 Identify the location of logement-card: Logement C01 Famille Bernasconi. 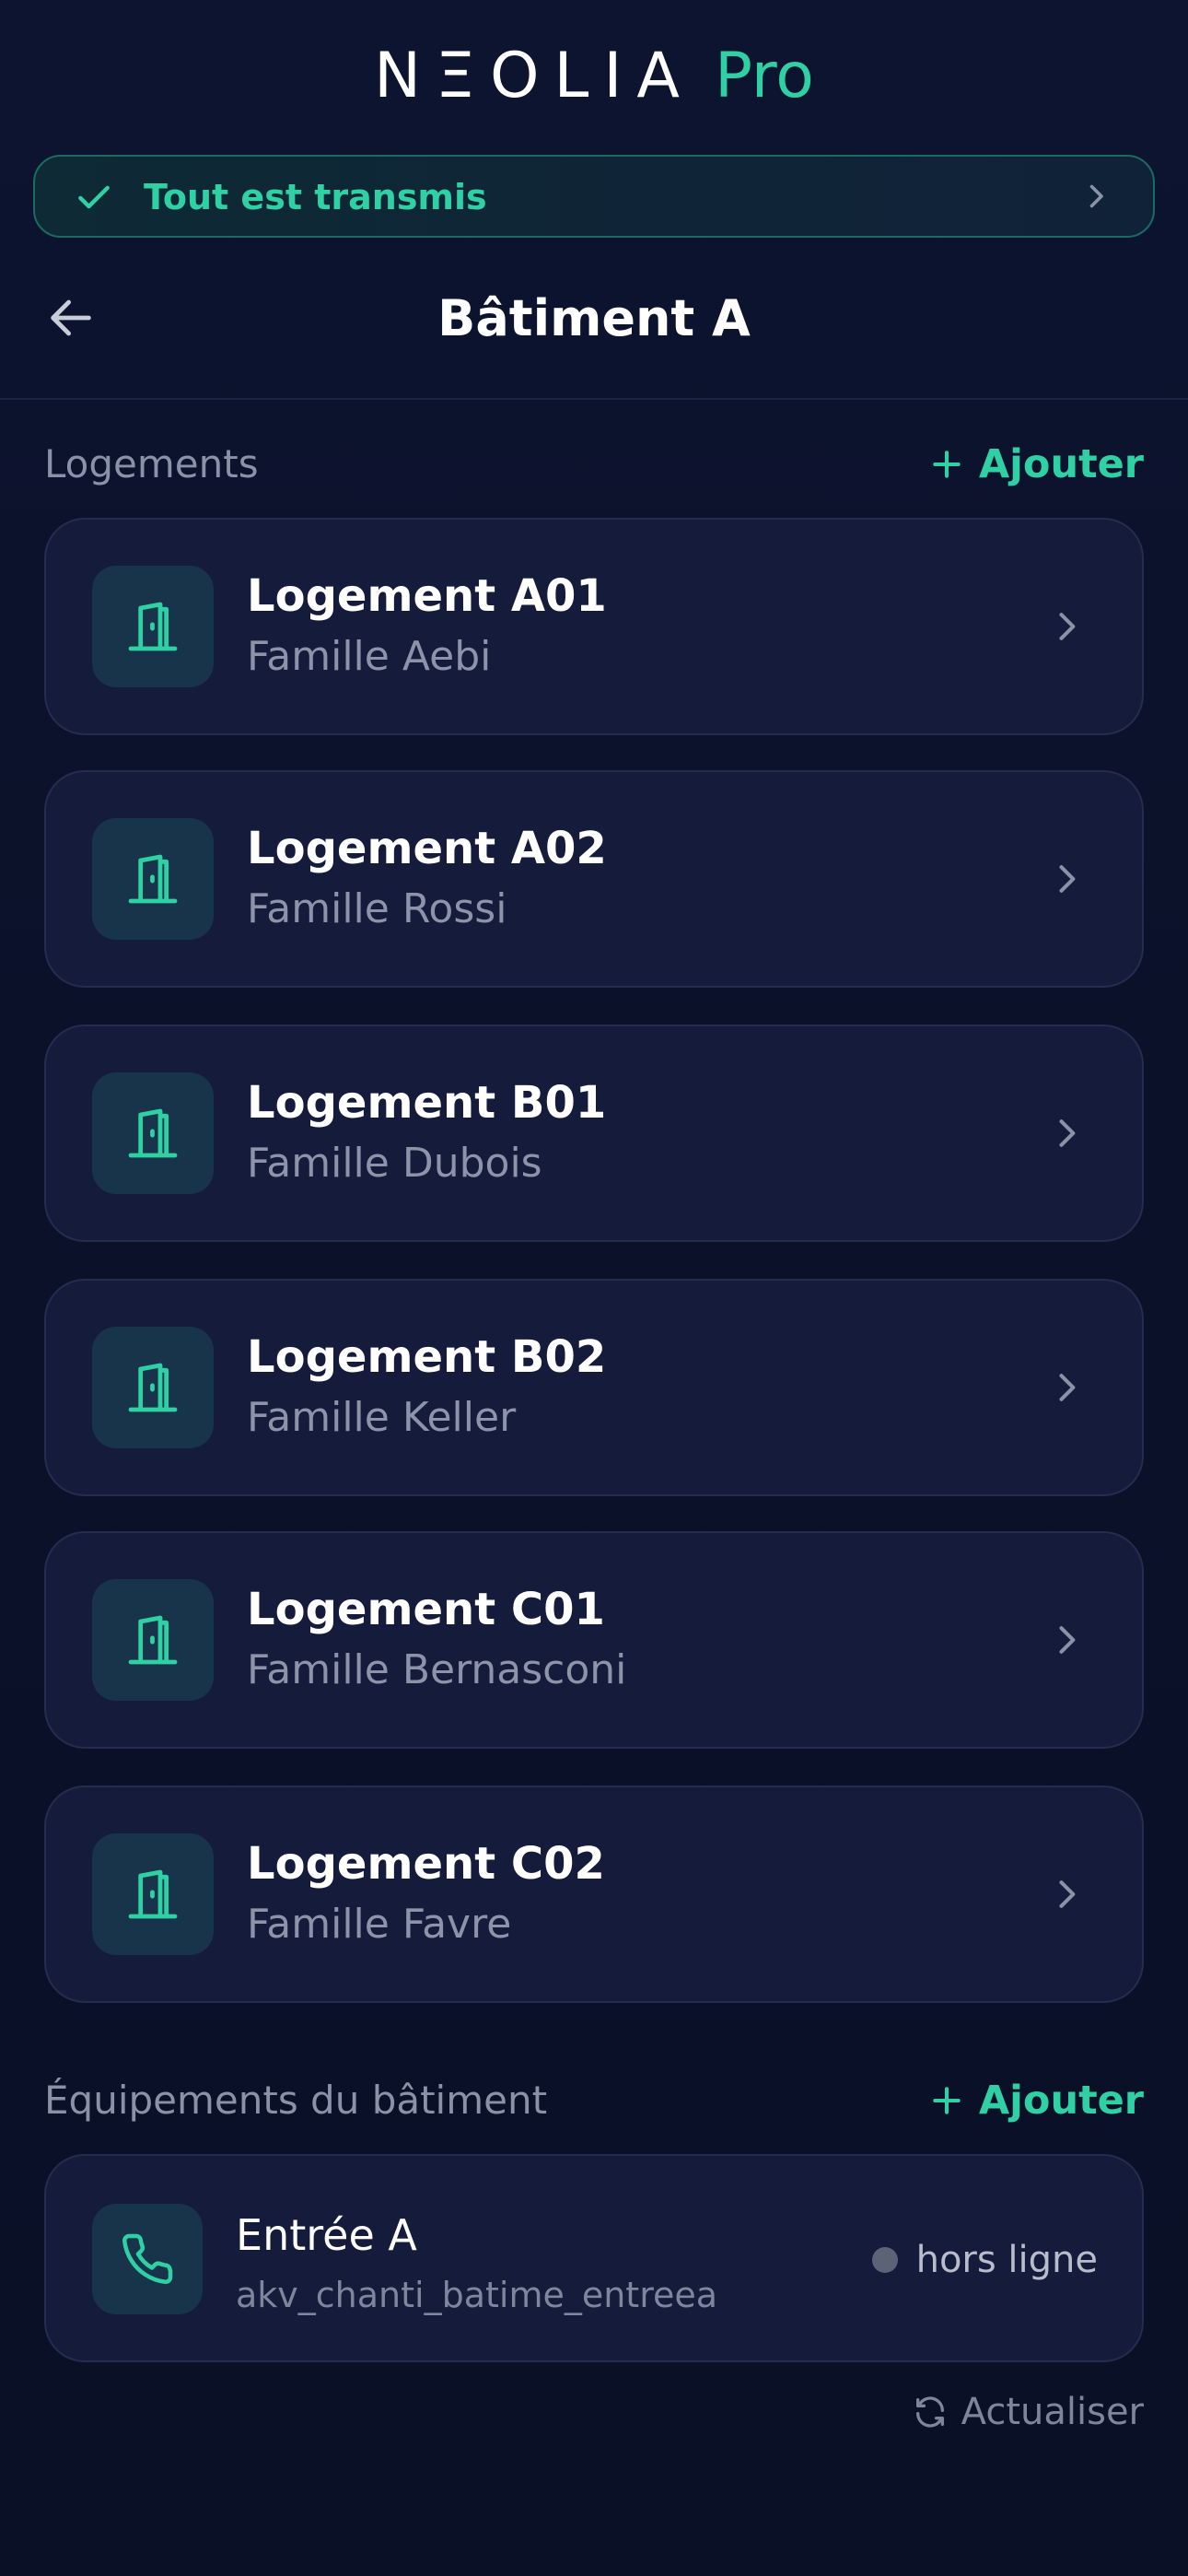
(594, 1640).